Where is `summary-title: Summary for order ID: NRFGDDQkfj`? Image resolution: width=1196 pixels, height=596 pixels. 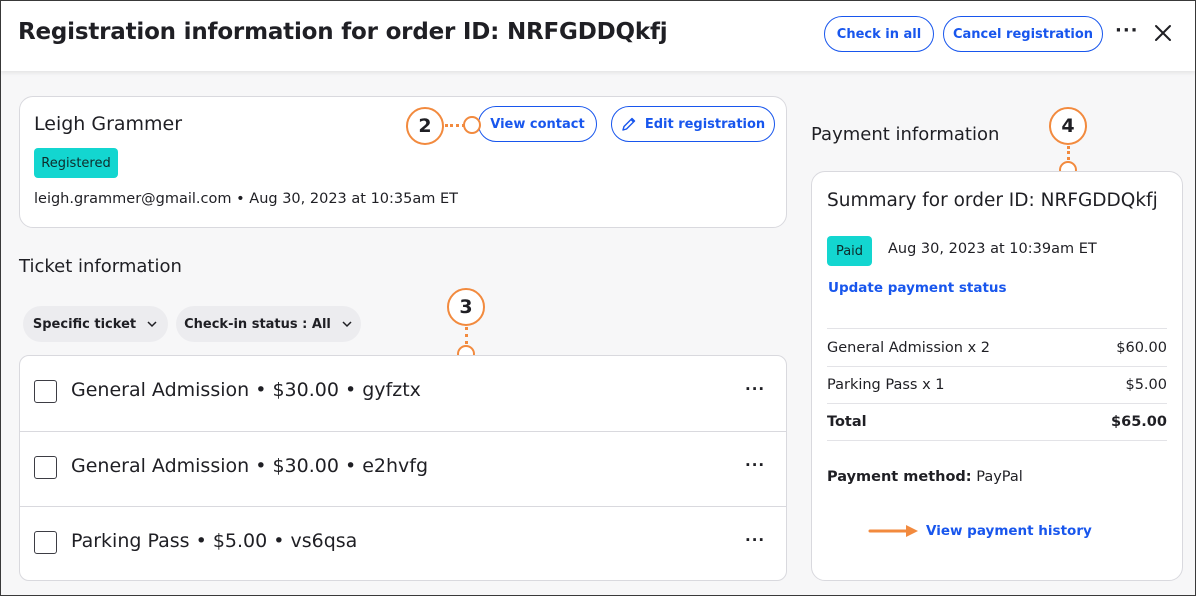
summary-title: Summary for order ID: NRFGDDQkfj is located at coordinates (992, 200).